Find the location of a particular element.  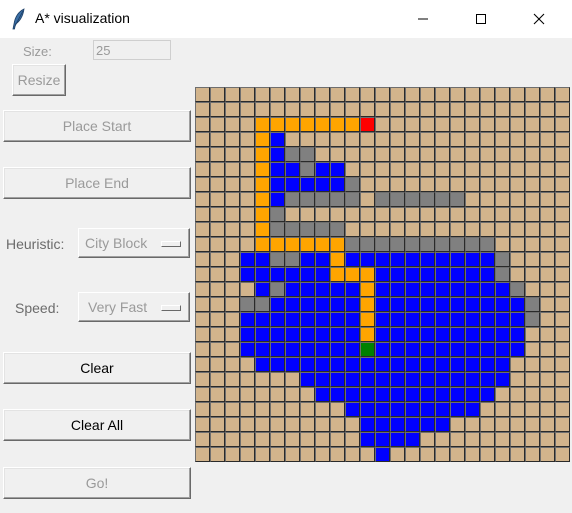

maximize-button is located at coordinates (481, 19).